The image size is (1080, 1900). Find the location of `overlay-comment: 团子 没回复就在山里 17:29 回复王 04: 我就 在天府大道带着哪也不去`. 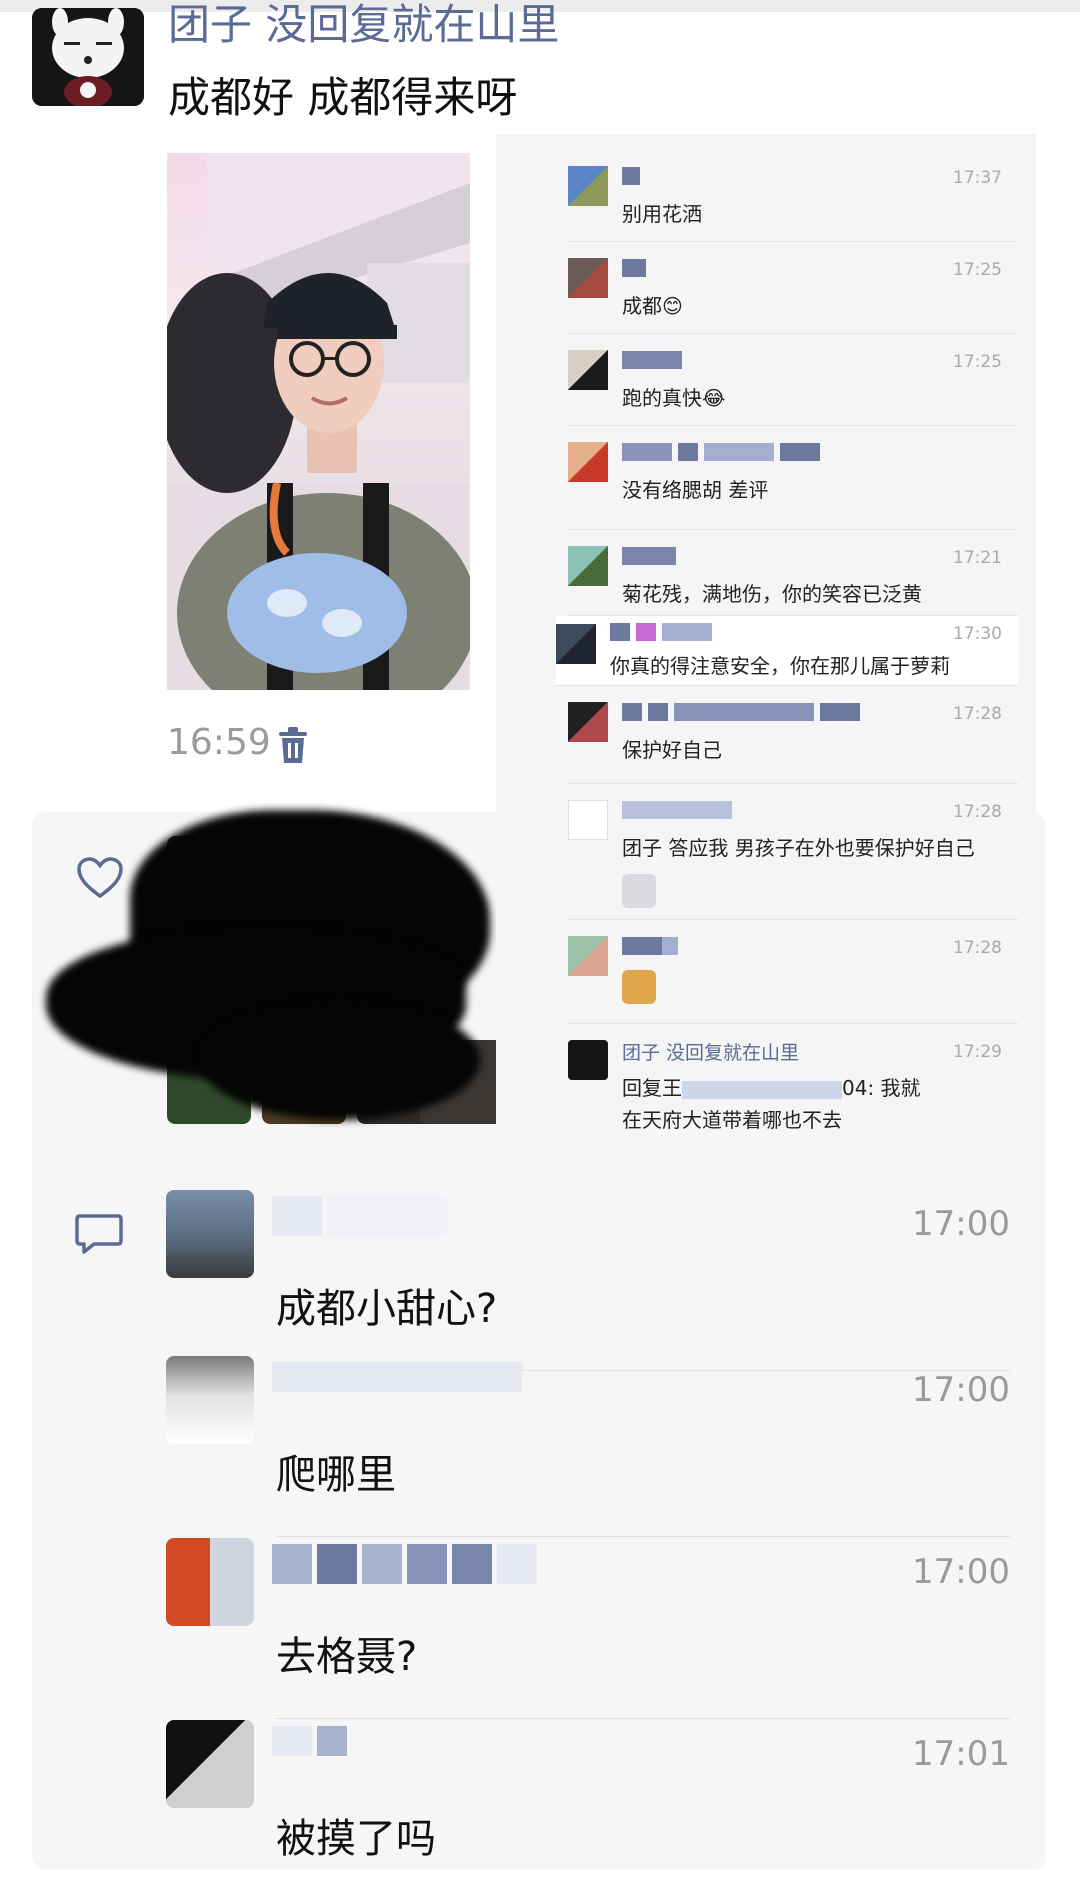

overlay-comment: 团子 没回复就在山里 17:29 回复王 04: 我就 在天府大道带着哪也不去 is located at coordinates (793, 1078).